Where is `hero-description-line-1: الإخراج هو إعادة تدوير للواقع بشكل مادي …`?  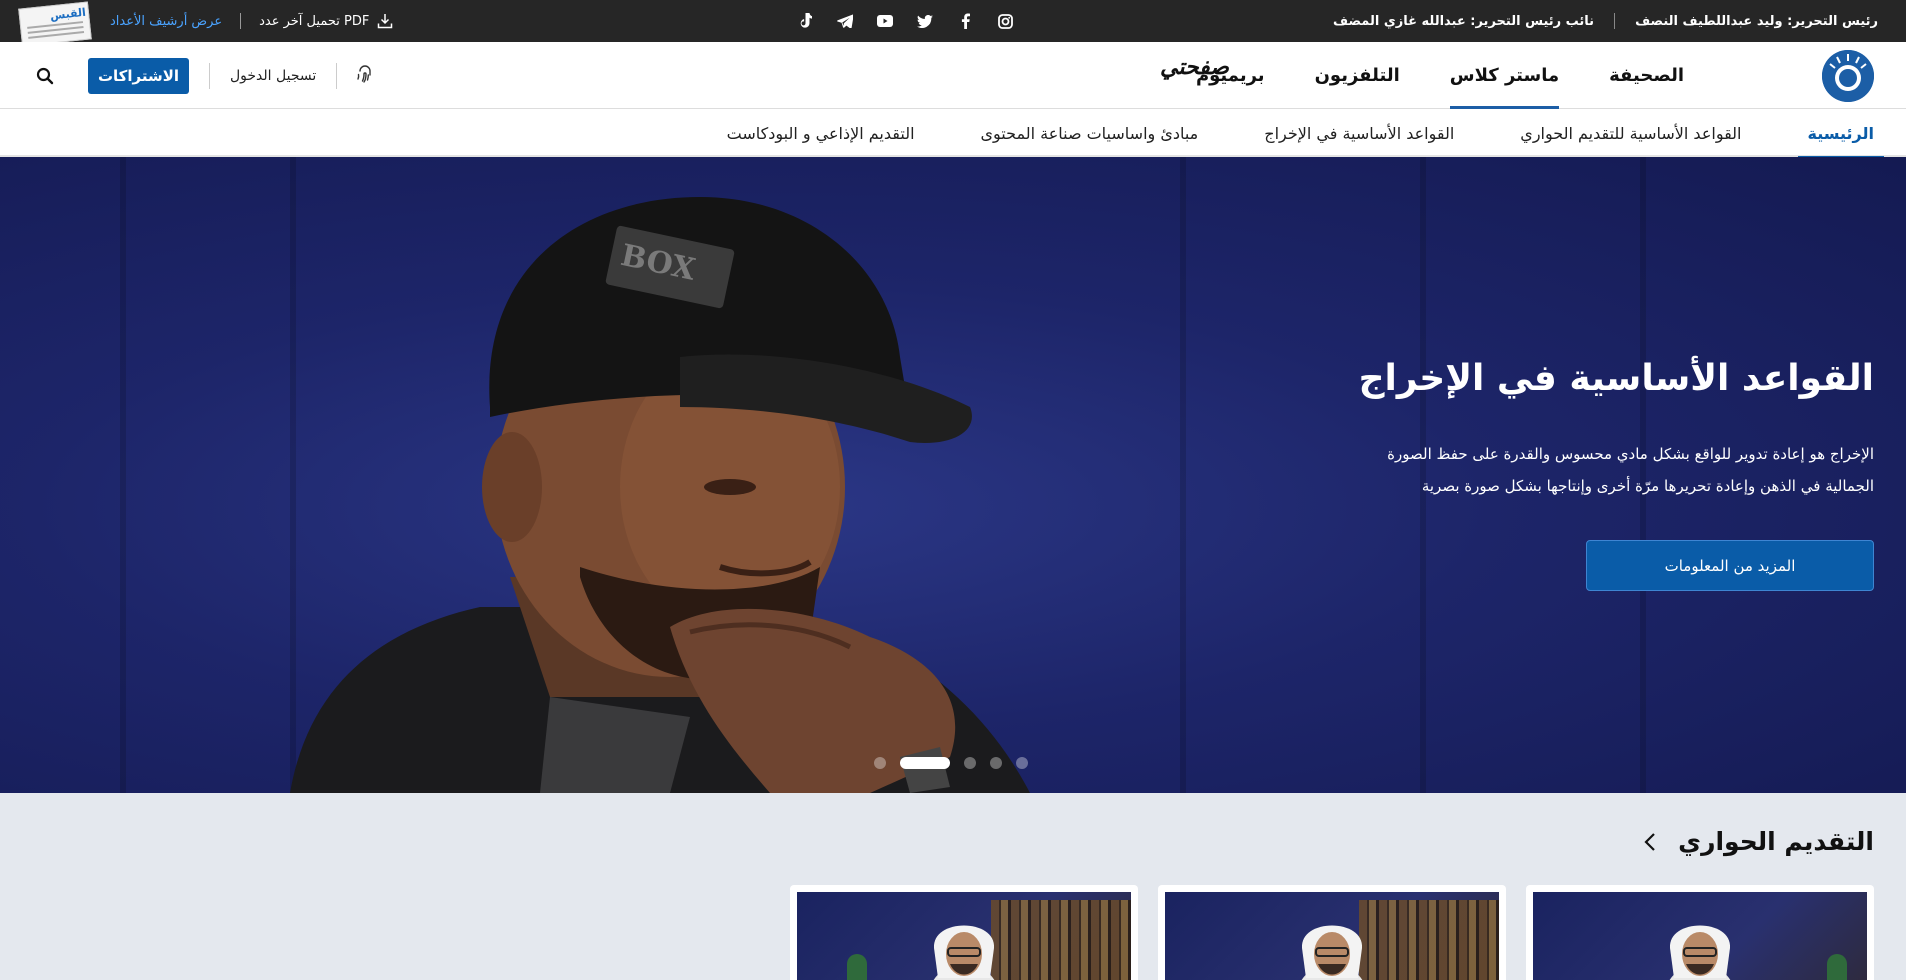 hero-description-line-1: الإخراج هو إعادة تدوير للواقع بشكل مادي … is located at coordinates (1630, 454).